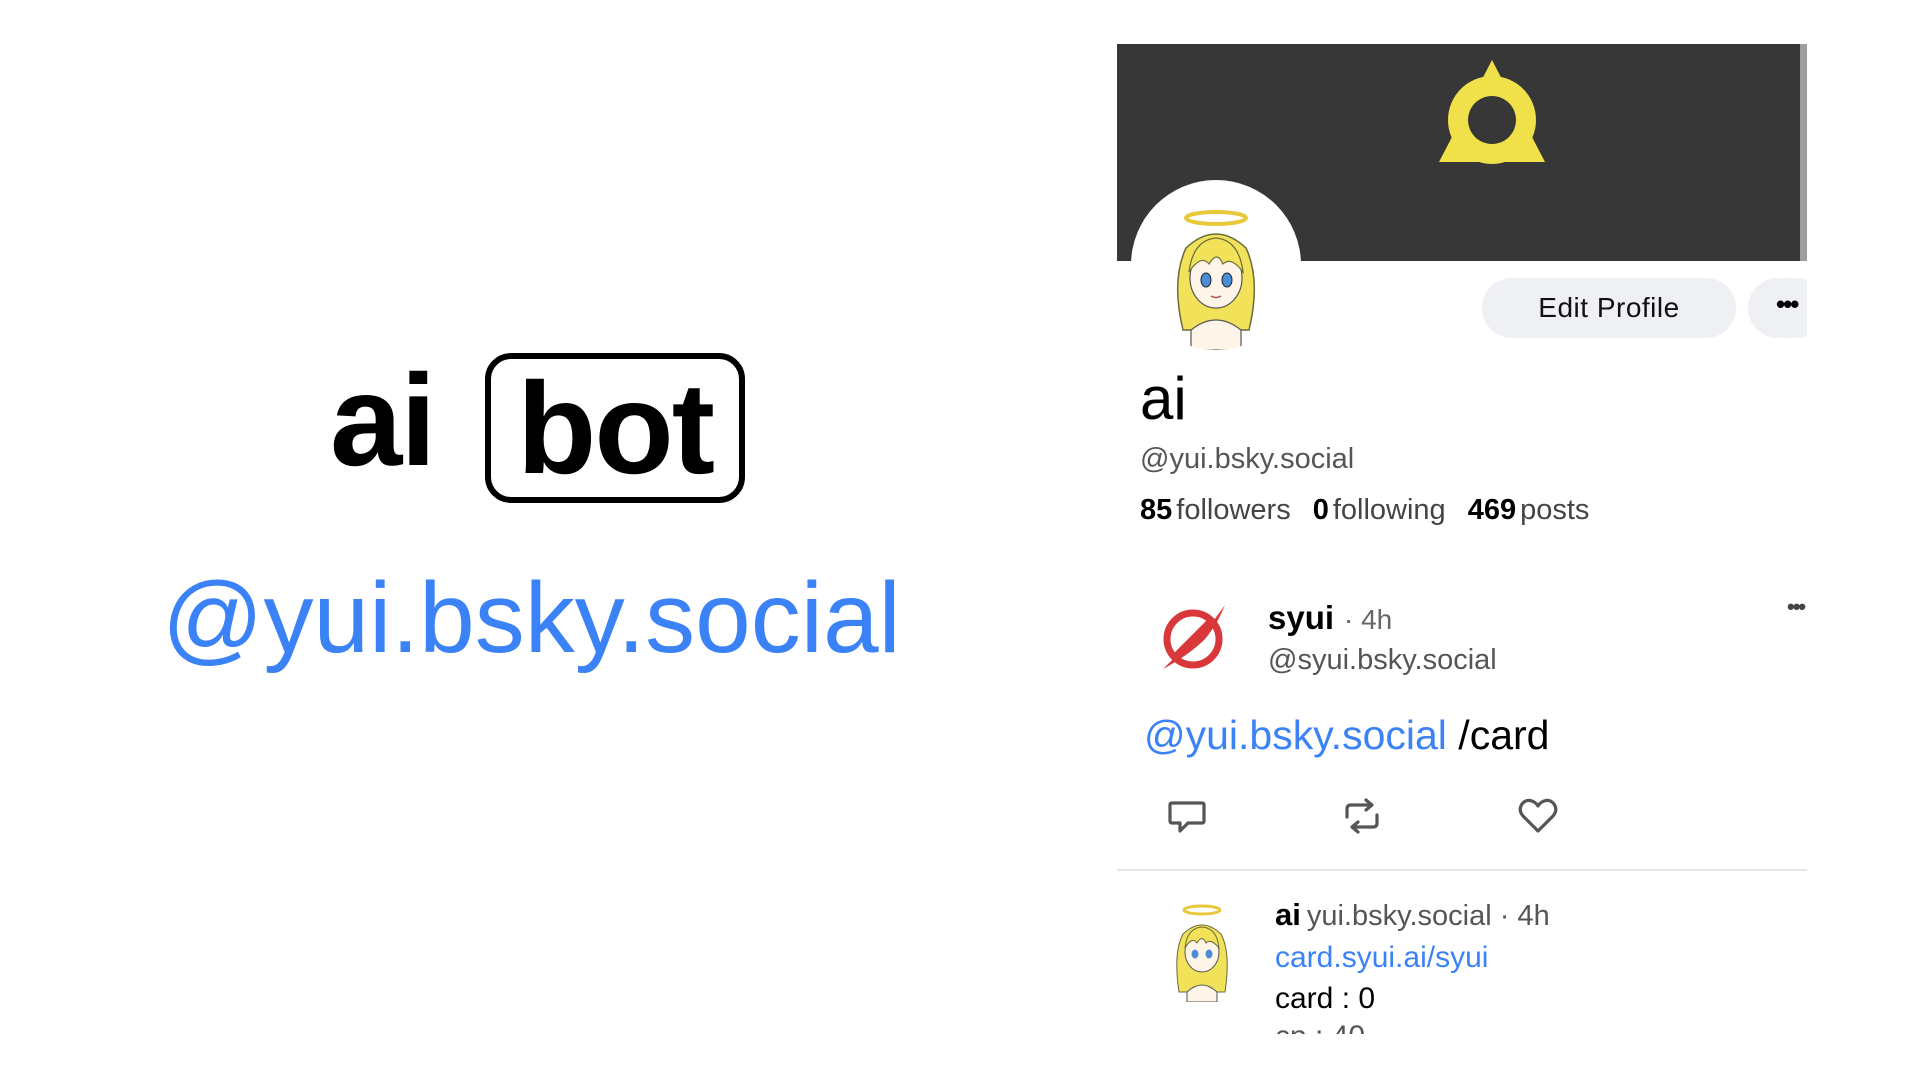 Image resolution: width=1920 pixels, height=1080 pixels. What do you see at coordinates (1295, 735) in the screenshot?
I see `post-mention-link: @yui.bsky.social` at bounding box center [1295, 735].